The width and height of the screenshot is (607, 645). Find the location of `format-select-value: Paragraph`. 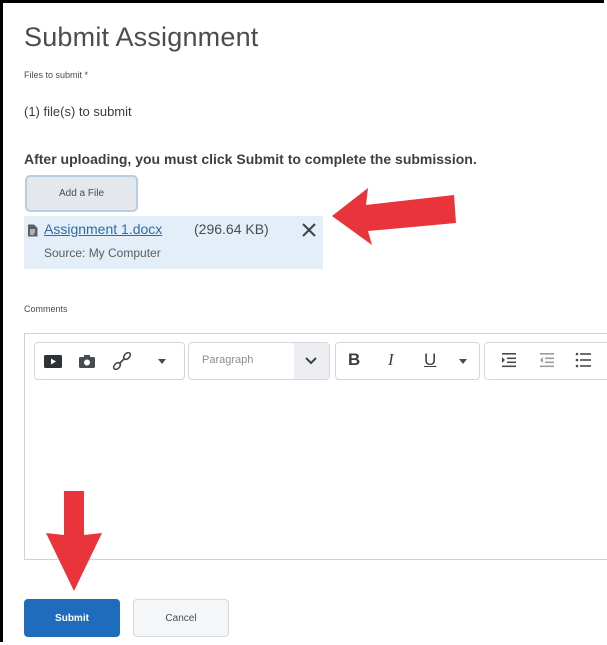

format-select-value: Paragraph is located at coordinates (227, 360).